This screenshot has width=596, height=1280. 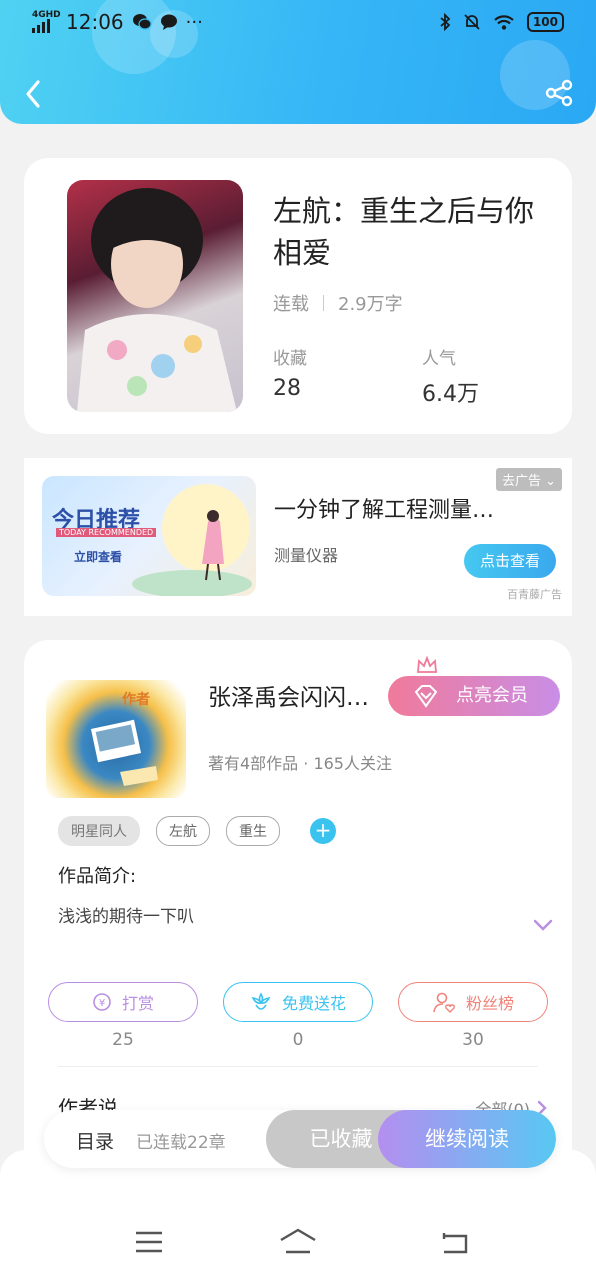 I want to click on fan-ranking-label: 粉丝榜, so click(x=489, y=1003).